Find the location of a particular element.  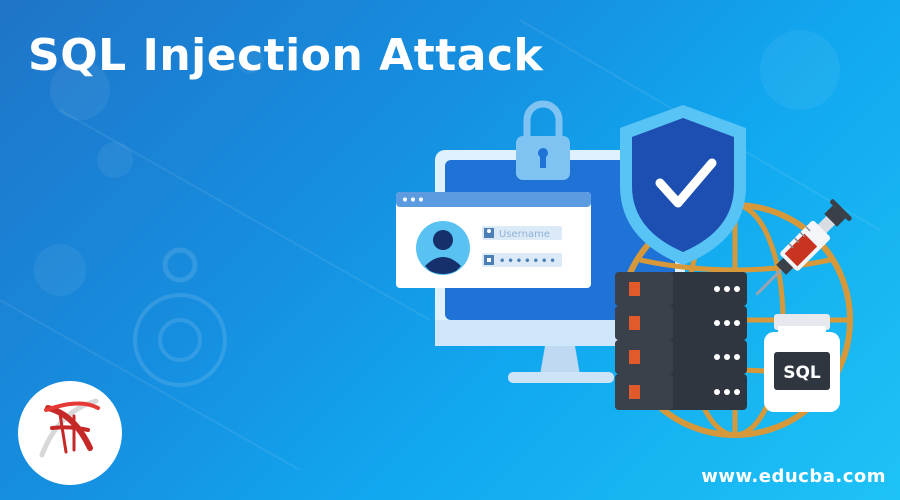

password-field: ••••••• is located at coordinates (522, 260).